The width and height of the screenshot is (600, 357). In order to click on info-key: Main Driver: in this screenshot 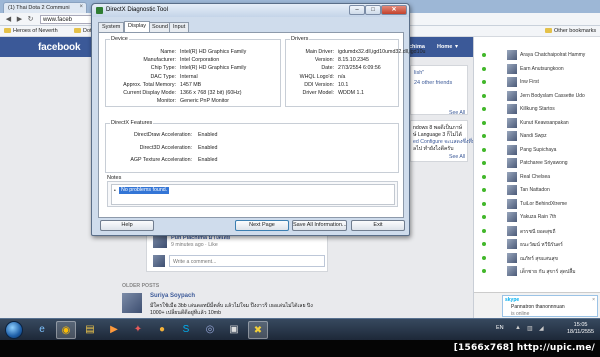, I will do `click(319, 52)`.